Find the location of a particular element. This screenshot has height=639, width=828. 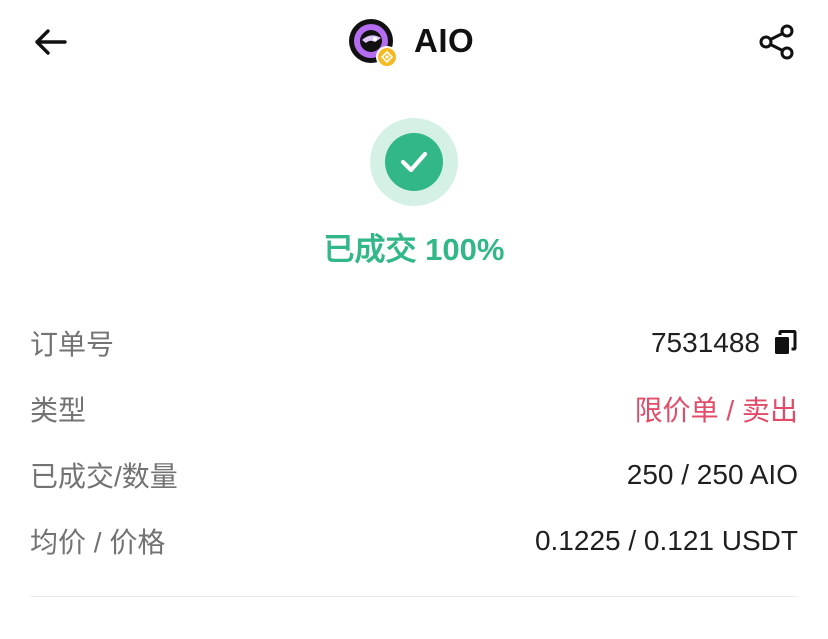

status-text: 已成交 100% is located at coordinates (414, 249).